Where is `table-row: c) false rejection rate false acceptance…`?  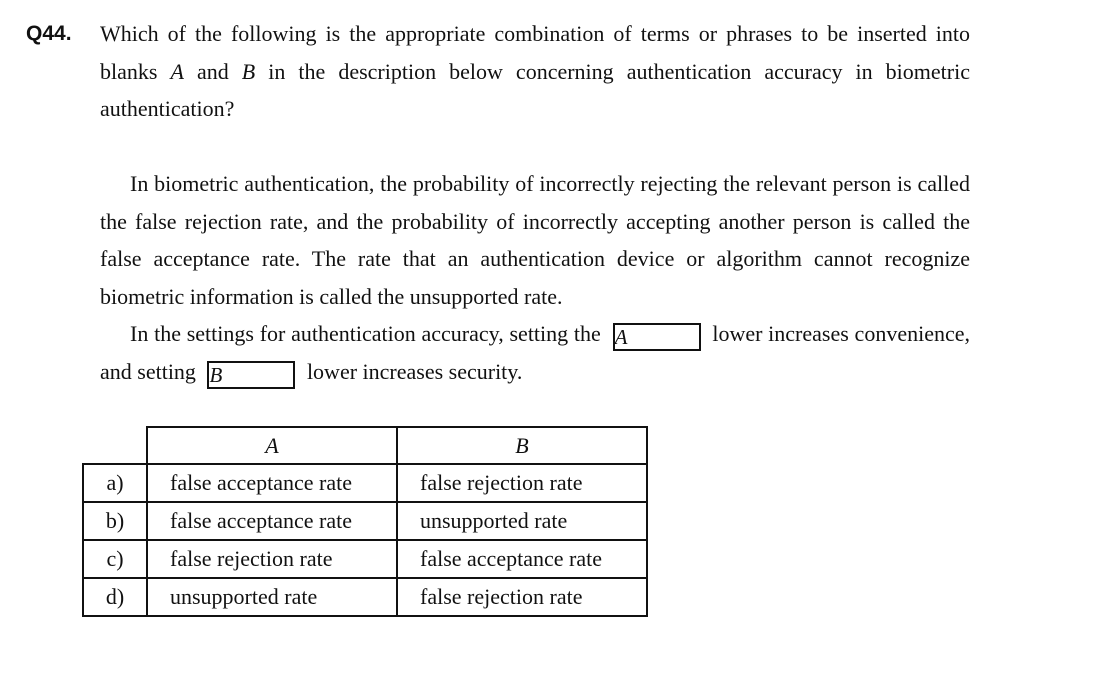
table-row: c) false rejection rate false acceptance… is located at coordinates (365, 559).